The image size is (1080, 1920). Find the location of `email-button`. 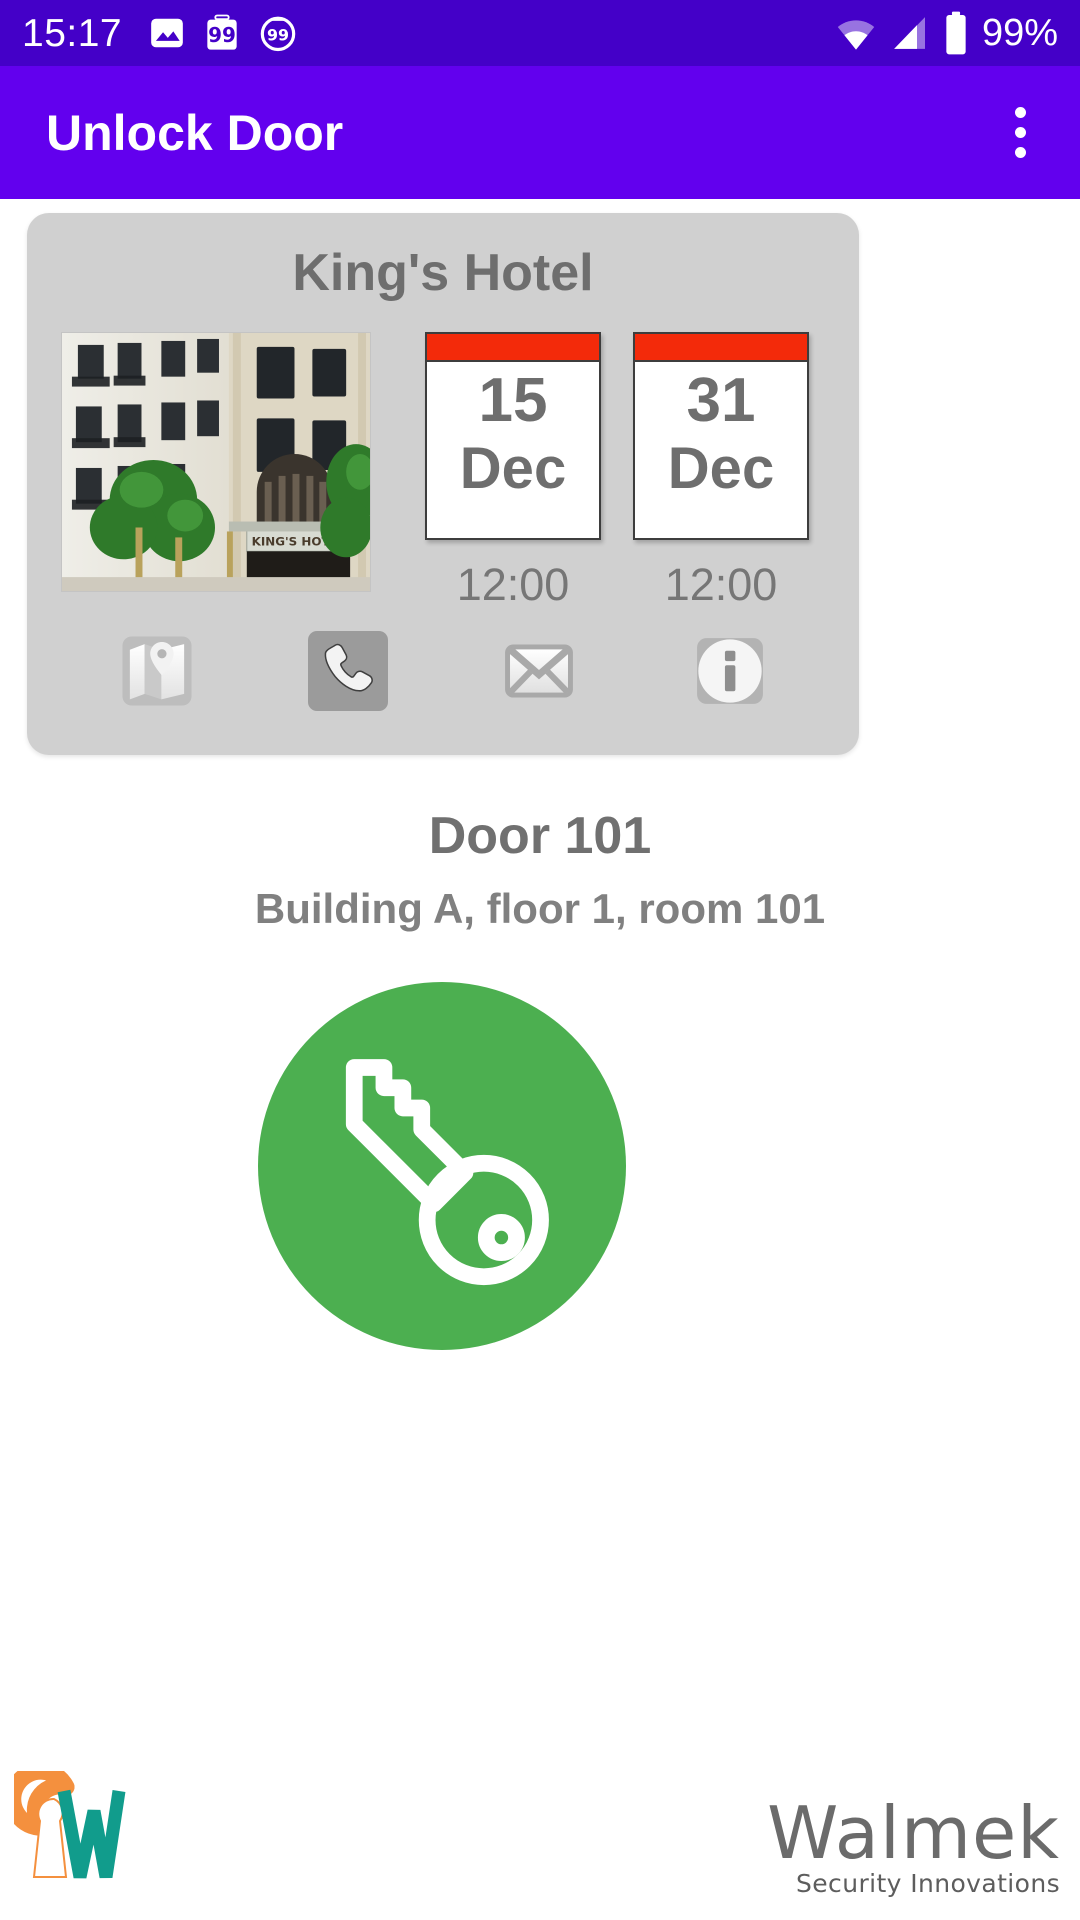

email-button is located at coordinates (539, 671).